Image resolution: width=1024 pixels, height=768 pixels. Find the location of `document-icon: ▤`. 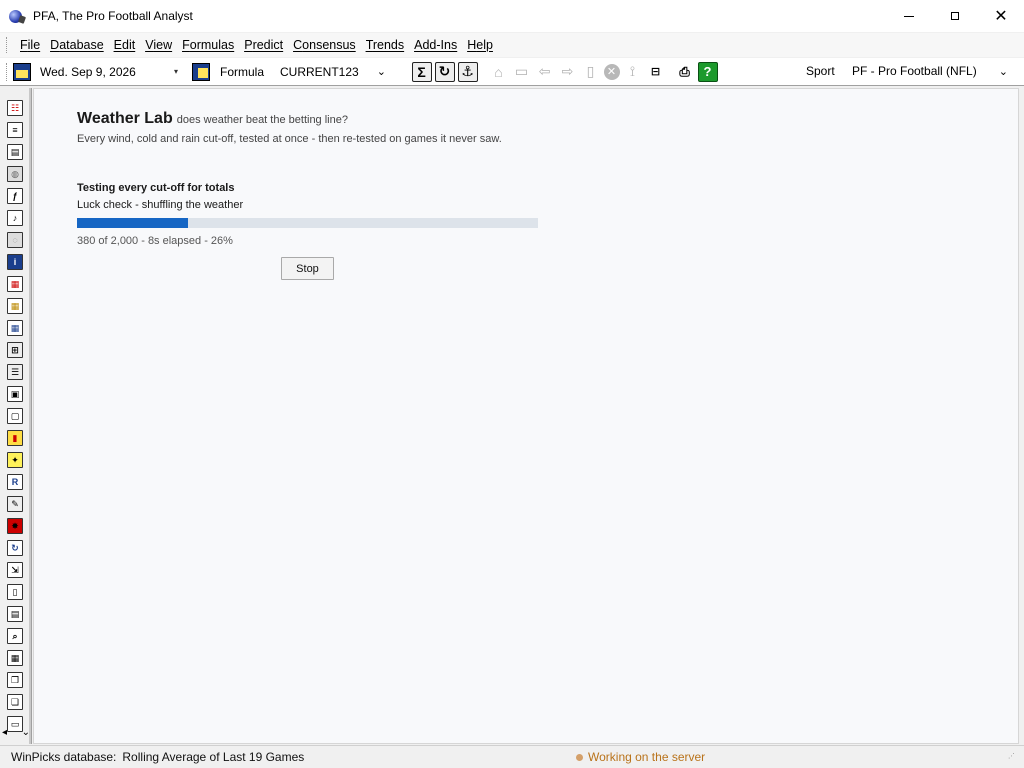

document-icon: ▤ is located at coordinates (15, 152).